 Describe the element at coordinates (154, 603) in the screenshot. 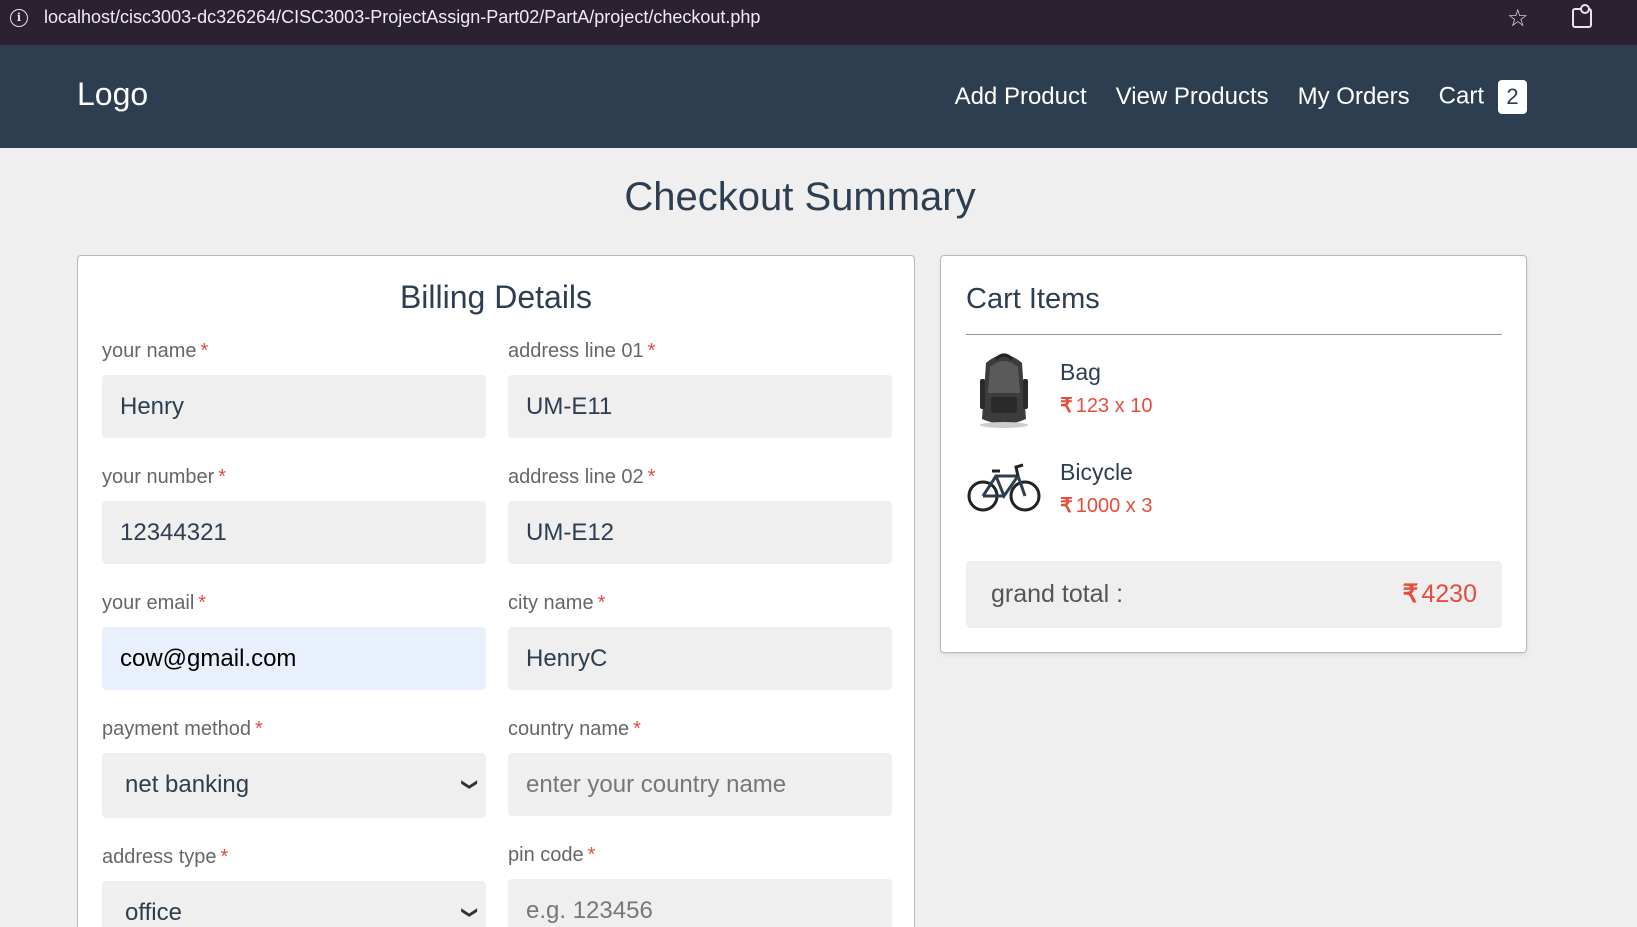

I see `email-label: your email *` at that location.